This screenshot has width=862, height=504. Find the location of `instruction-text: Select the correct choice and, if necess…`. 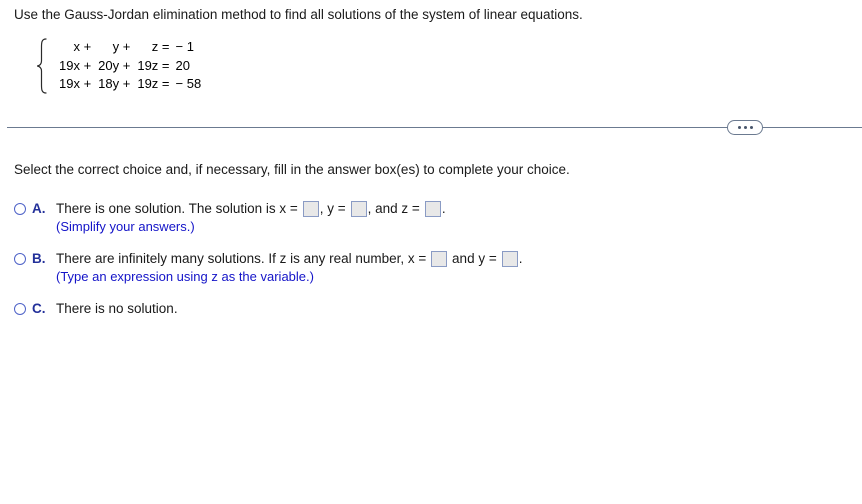

instruction-text: Select the correct choice and, if necess… is located at coordinates (292, 169).